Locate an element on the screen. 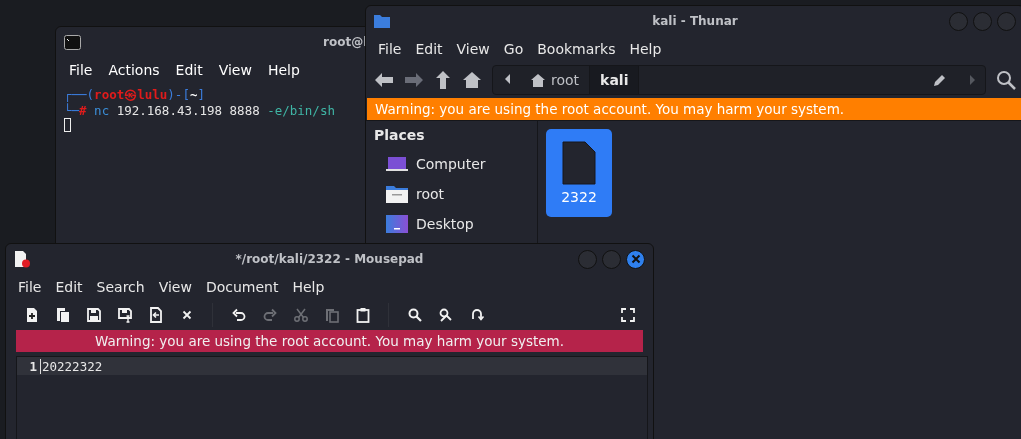 Image resolution: width=1021 pixels, height=439 pixels. window-title: kali - Thunar is located at coordinates (695, 21).